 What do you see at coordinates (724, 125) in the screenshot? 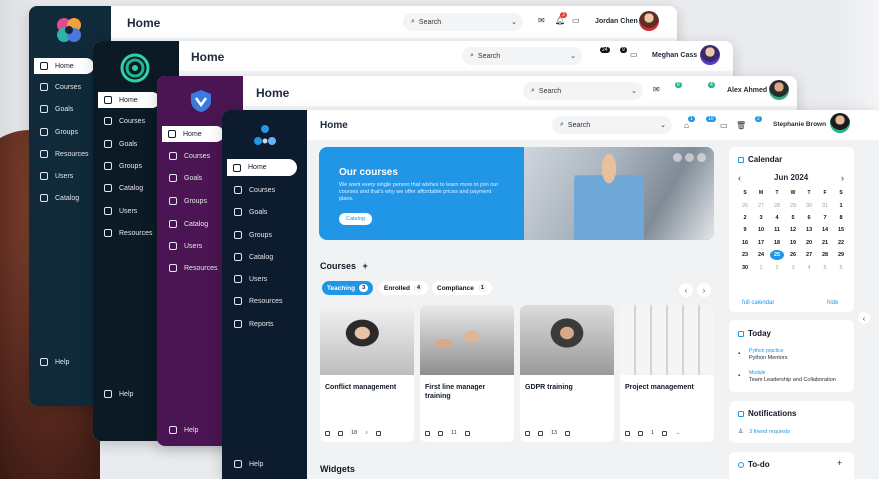
I see `w4-calendar-icon: ▭` at bounding box center [724, 125].